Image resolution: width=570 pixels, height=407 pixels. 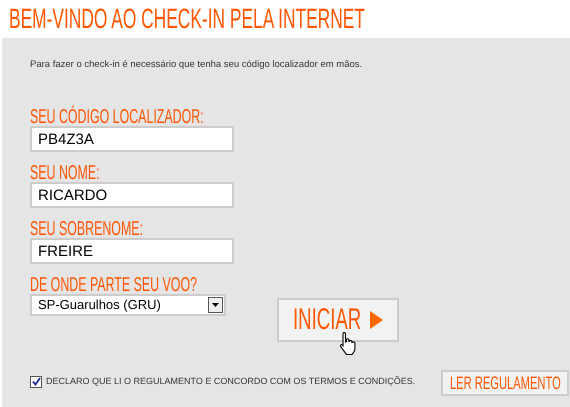 I want to click on page-title: BEM-VINDO AO CHECK-IN PELA INTERNET, so click(x=187, y=19).